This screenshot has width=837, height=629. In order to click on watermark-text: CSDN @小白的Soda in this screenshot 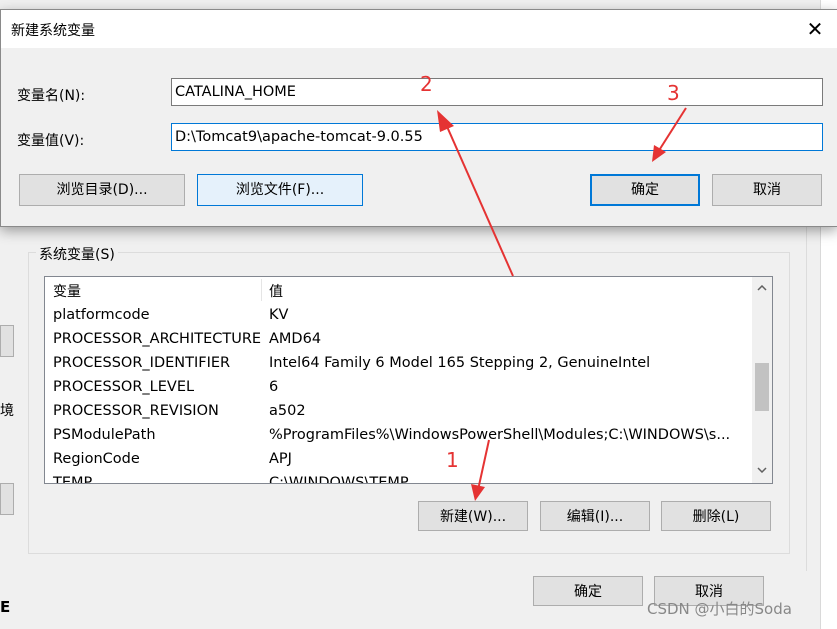, I will do `click(719, 609)`.